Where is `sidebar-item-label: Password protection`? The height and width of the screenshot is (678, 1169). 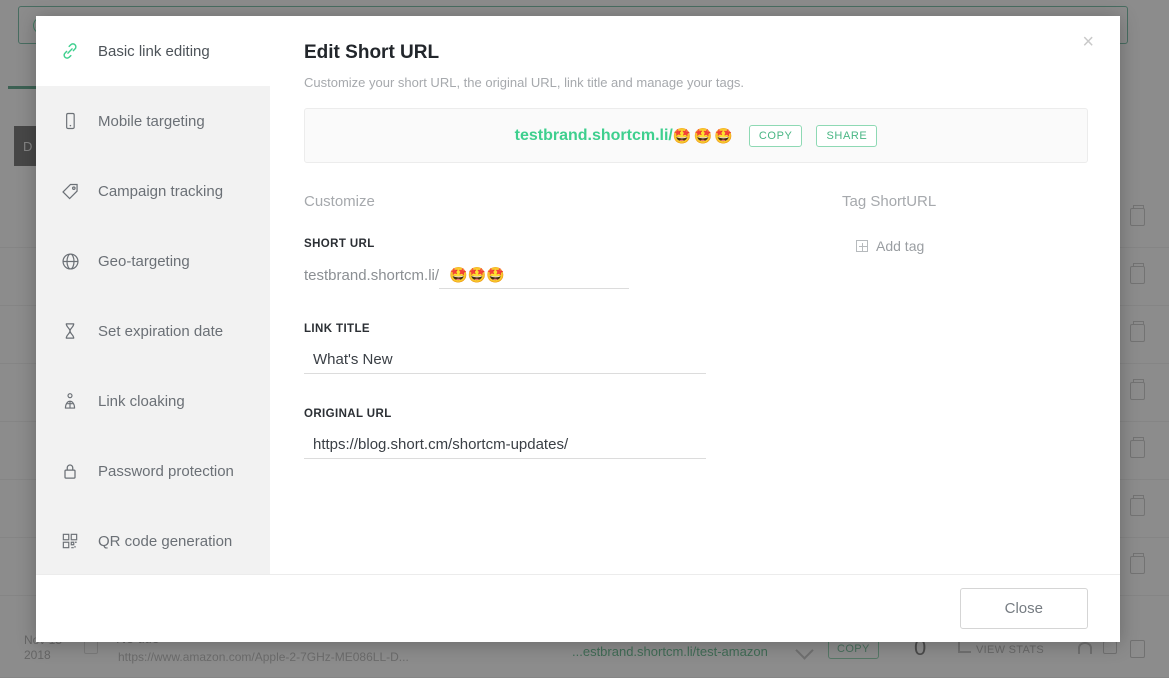 sidebar-item-label: Password protection is located at coordinates (166, 471).